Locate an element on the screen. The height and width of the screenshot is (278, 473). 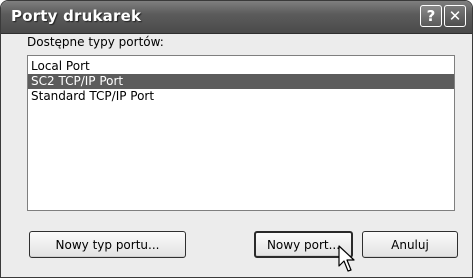
help-button: ? is located at coordinates (431, 16).